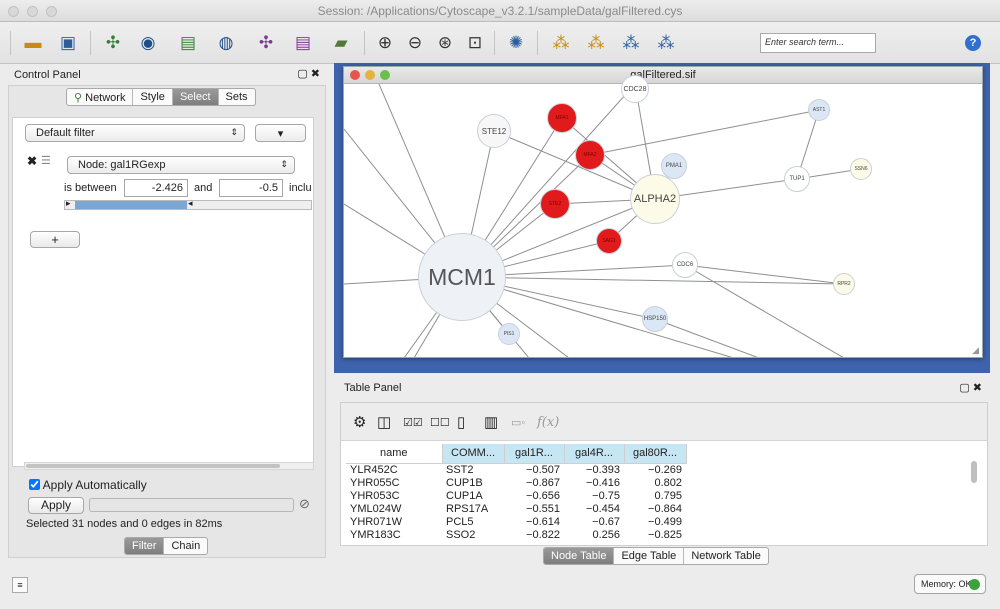 This screenshot has height=609, width=1000. I want to click on network-node-tup1: TUP1, so click(797, 179).